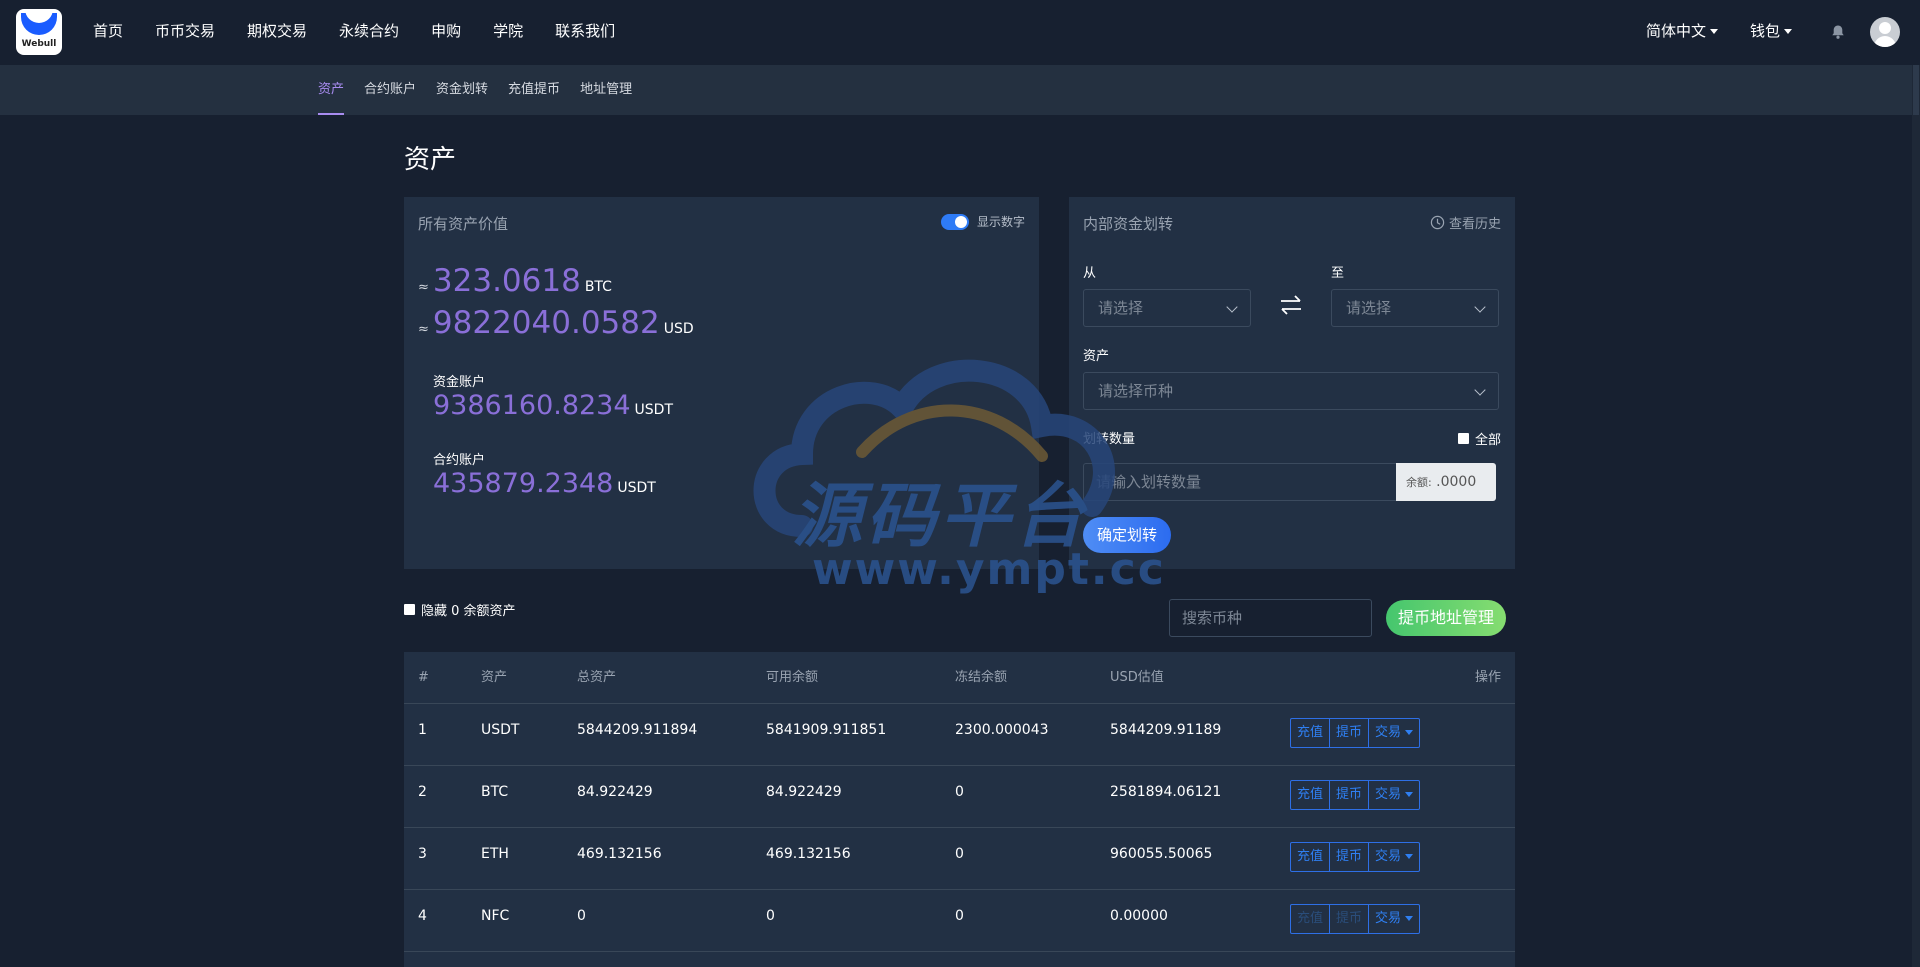 The height and width of the screenshot is (967, 1920). I want to click on wallet-dropdown: 钱包, so click(1771, 31).